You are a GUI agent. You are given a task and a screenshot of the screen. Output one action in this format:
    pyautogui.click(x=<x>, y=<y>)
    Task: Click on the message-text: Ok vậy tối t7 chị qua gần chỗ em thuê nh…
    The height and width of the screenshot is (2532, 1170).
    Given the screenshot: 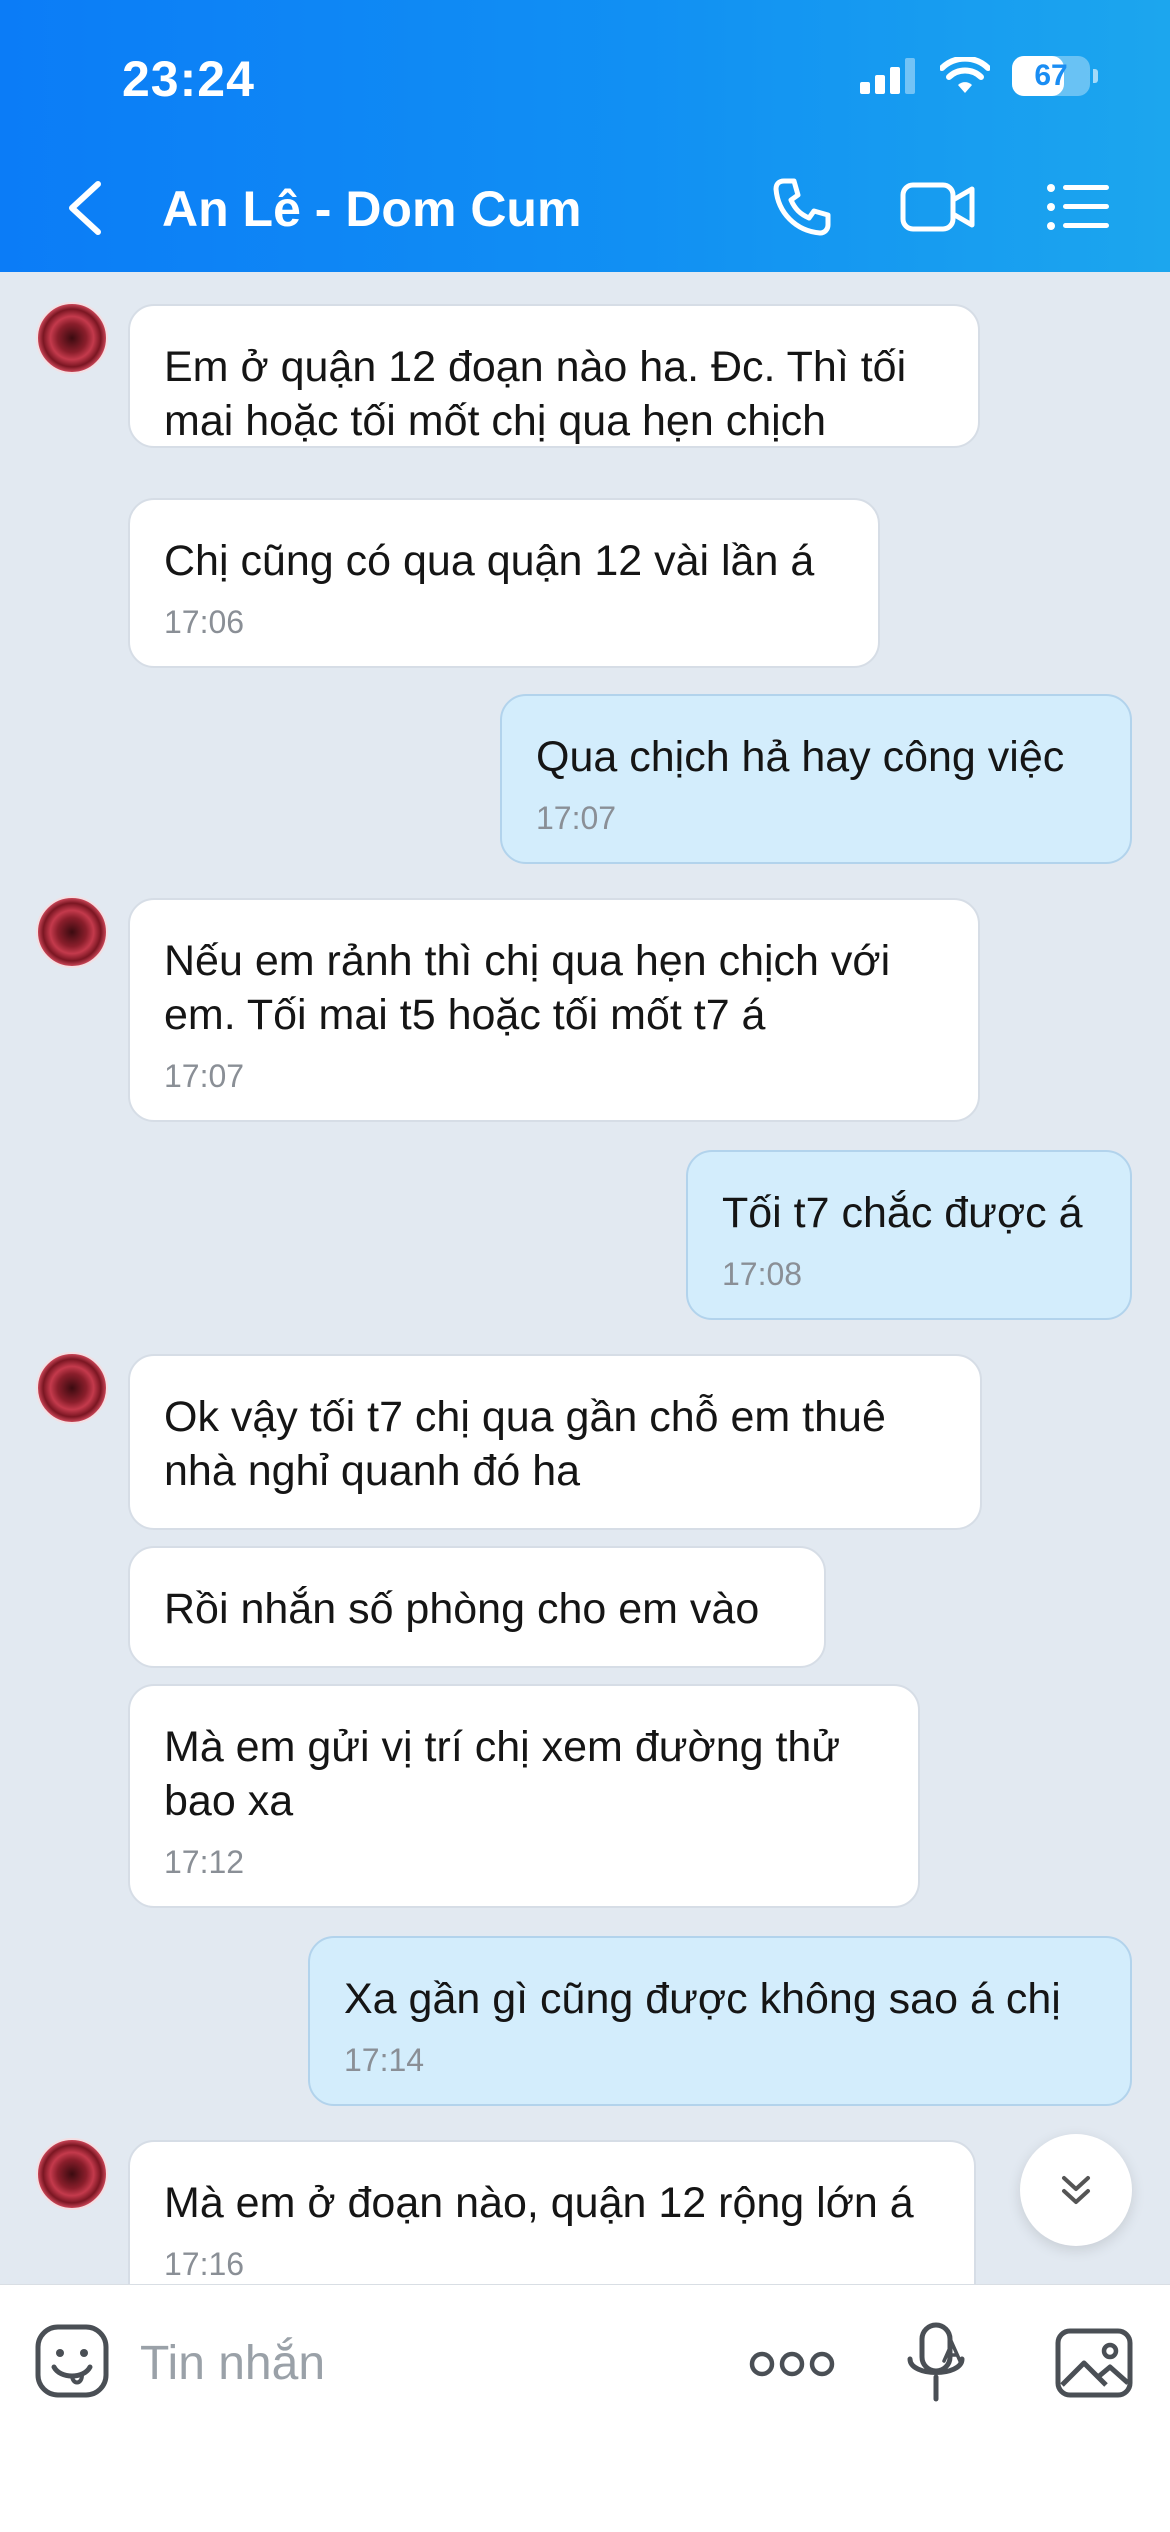 What is the action you would take?
    pyautogui.click(x=525, y=1444)
    